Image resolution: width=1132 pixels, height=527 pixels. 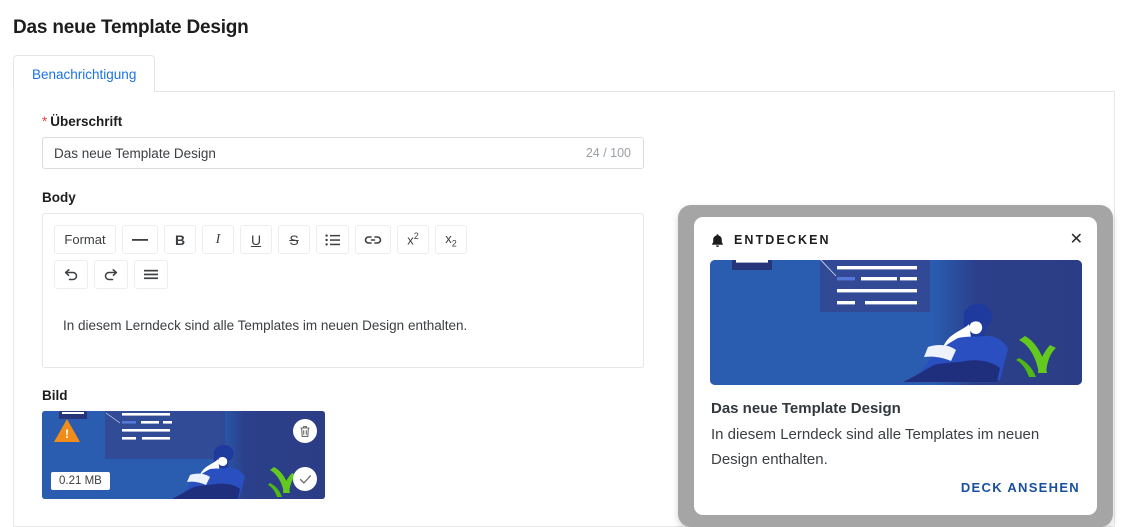 What do you see at coordinates (135, 153) in the screenshot?
I see `headline-input-value: Das neue Template Design` at bounding box center [135, 153].